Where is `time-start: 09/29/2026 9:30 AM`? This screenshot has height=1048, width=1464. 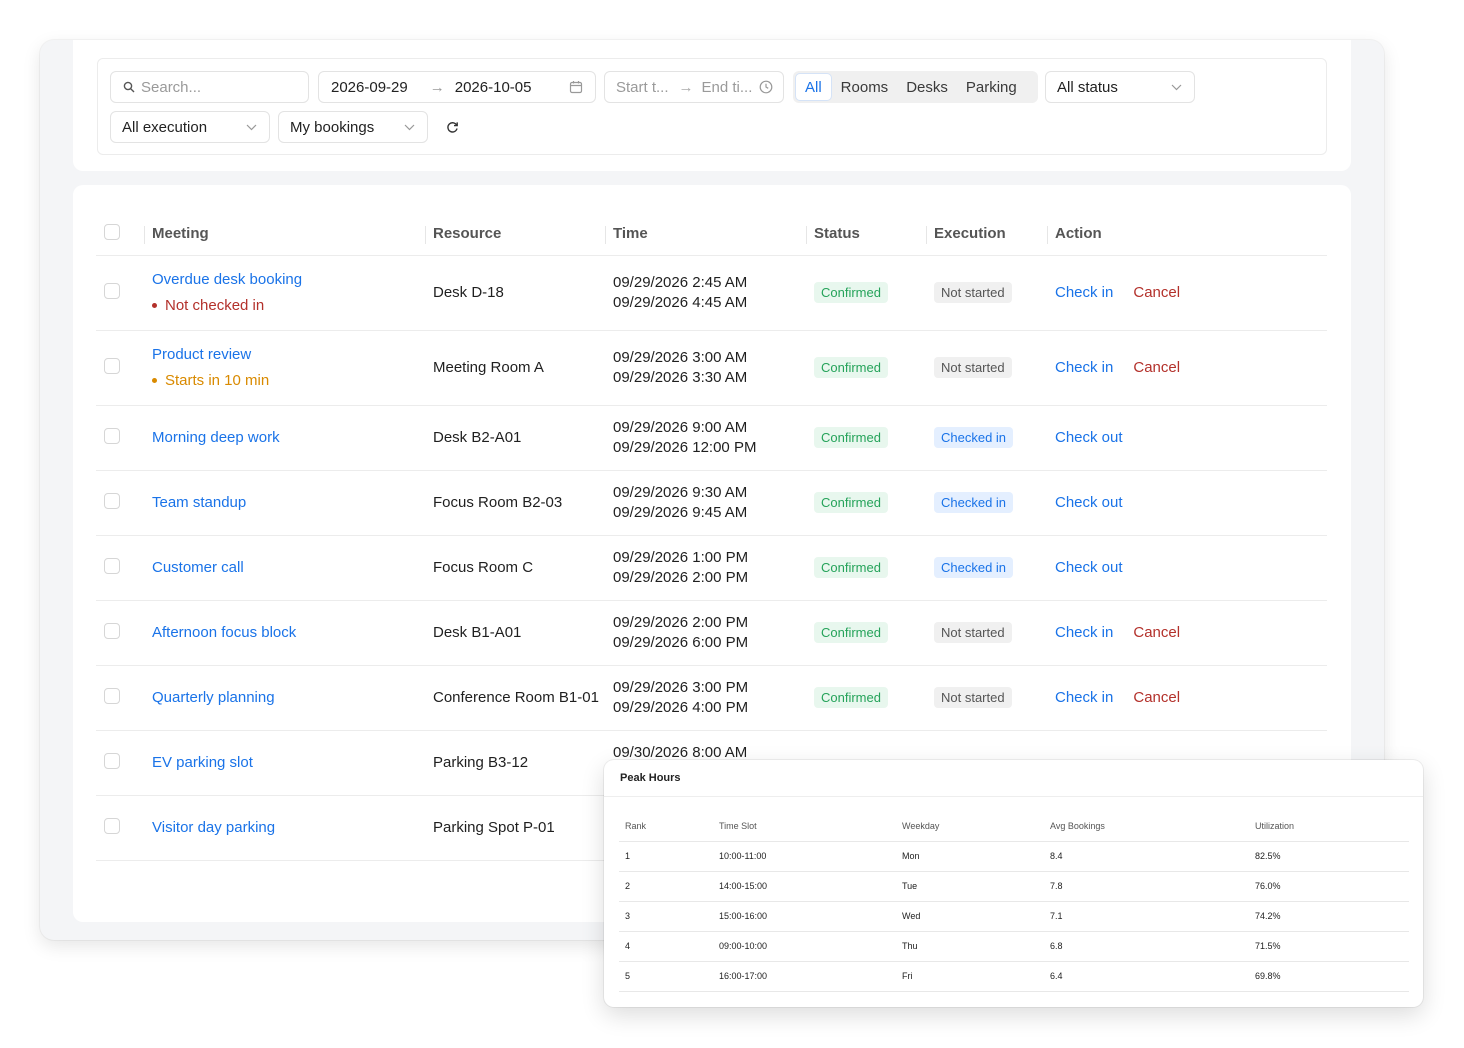
time-start: 09/29/2026 9:30 AM is located at coordinates (680, 492).